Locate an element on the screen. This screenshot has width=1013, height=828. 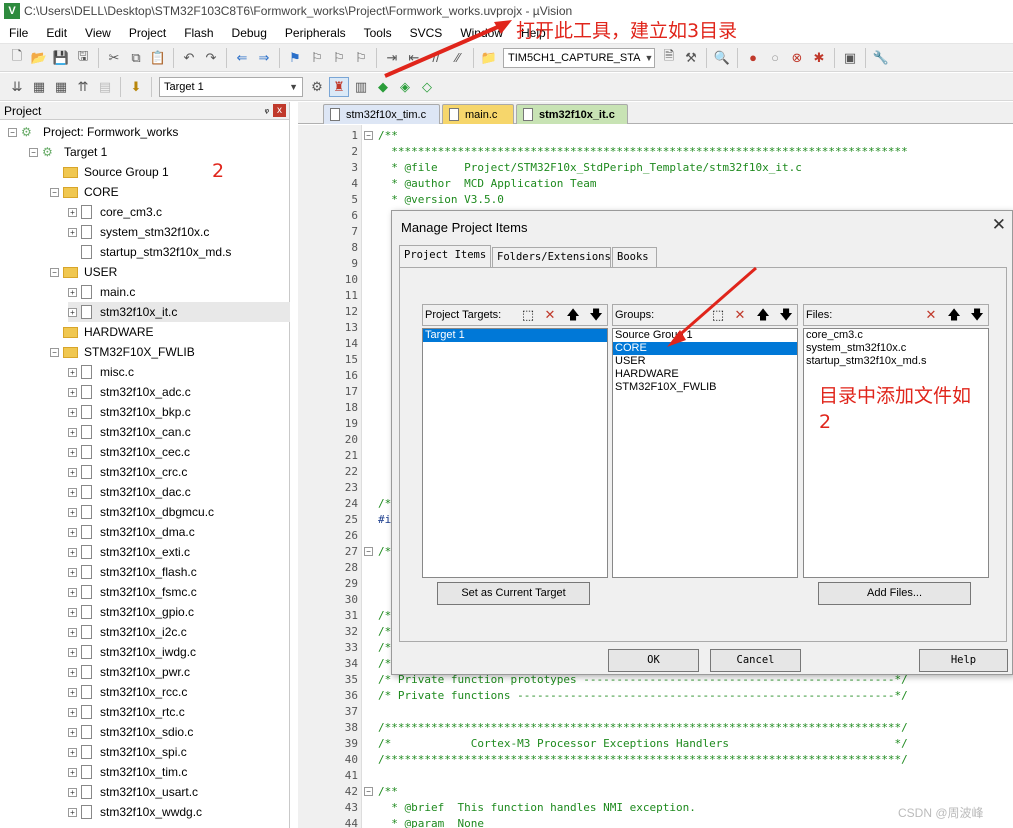
list-item: core_cm3.c is located at coordinates (896, 335).